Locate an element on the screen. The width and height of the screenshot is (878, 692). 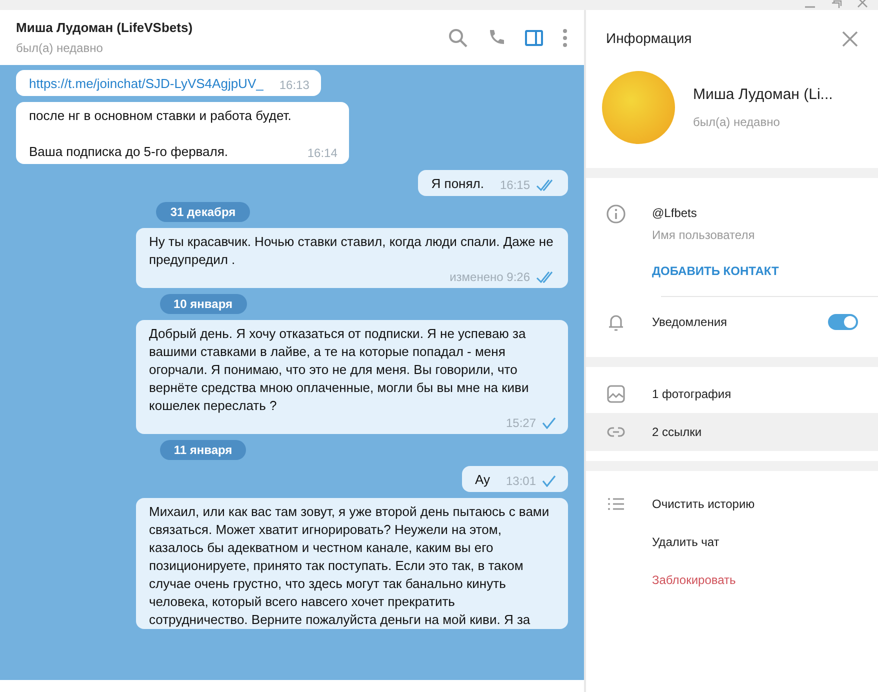
media-item: 1 фотография is located at coordinates (732, 394).